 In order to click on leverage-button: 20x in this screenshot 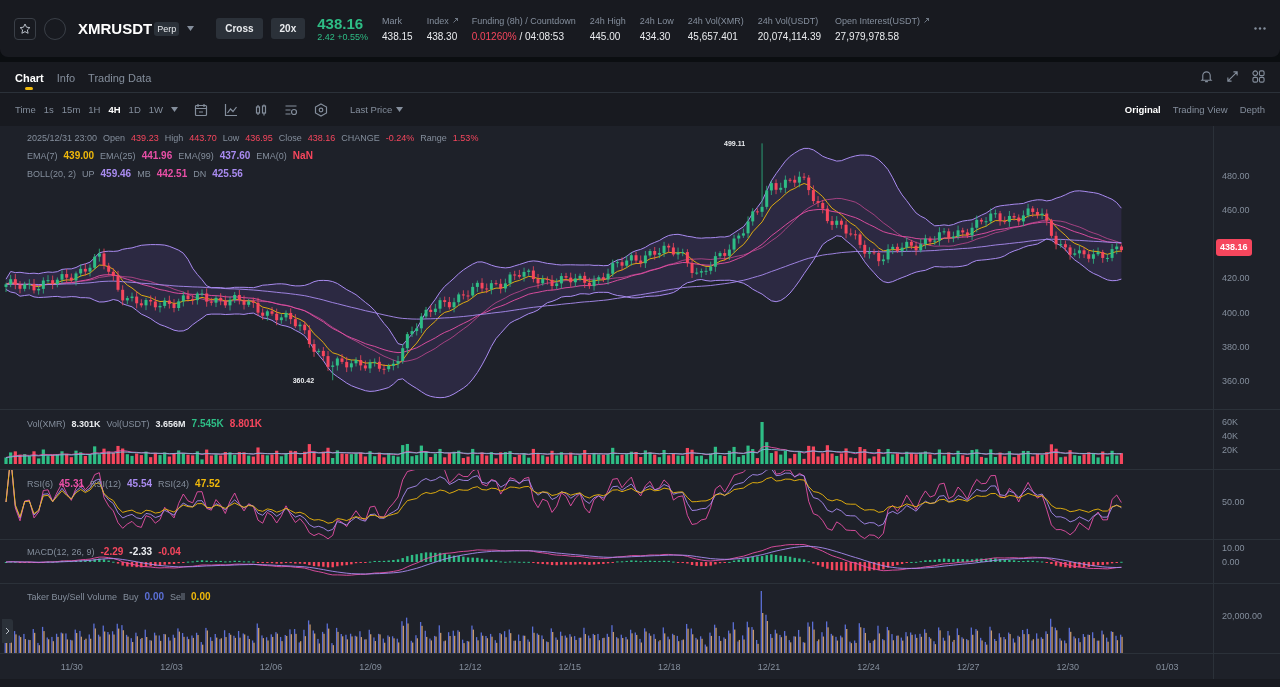, I will do `click(288, 28)`.